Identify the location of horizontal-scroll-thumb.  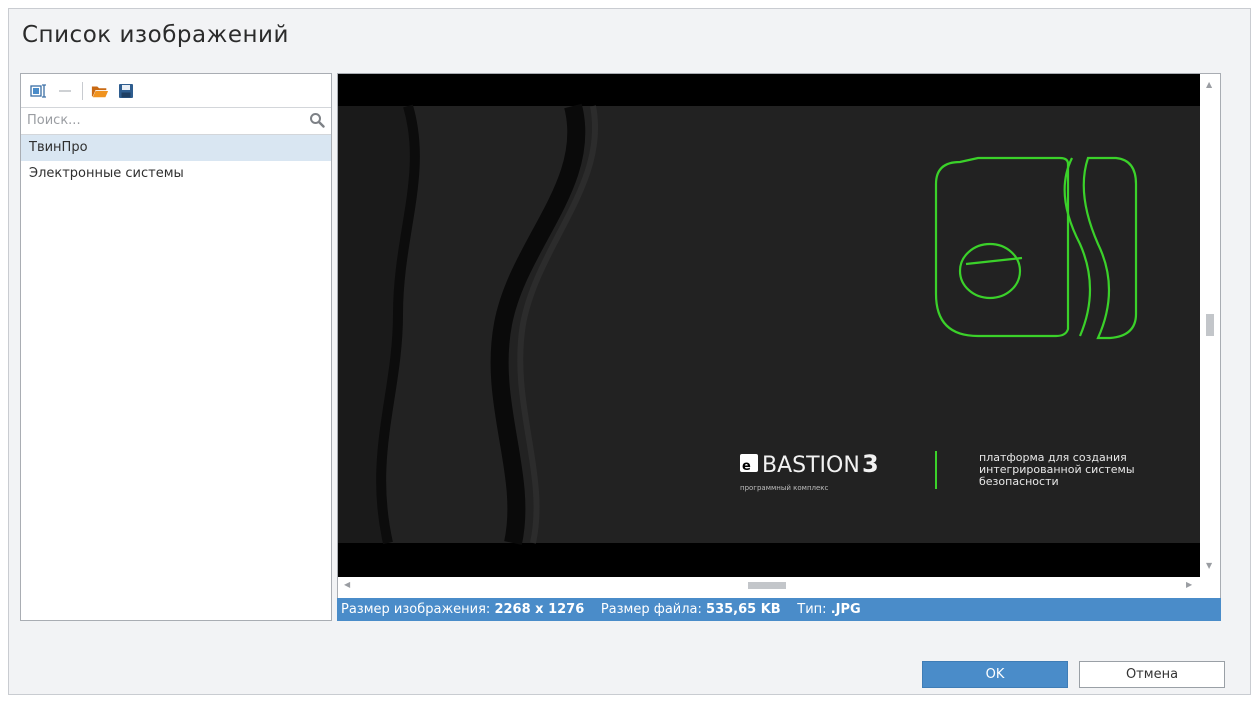
(767, 585).